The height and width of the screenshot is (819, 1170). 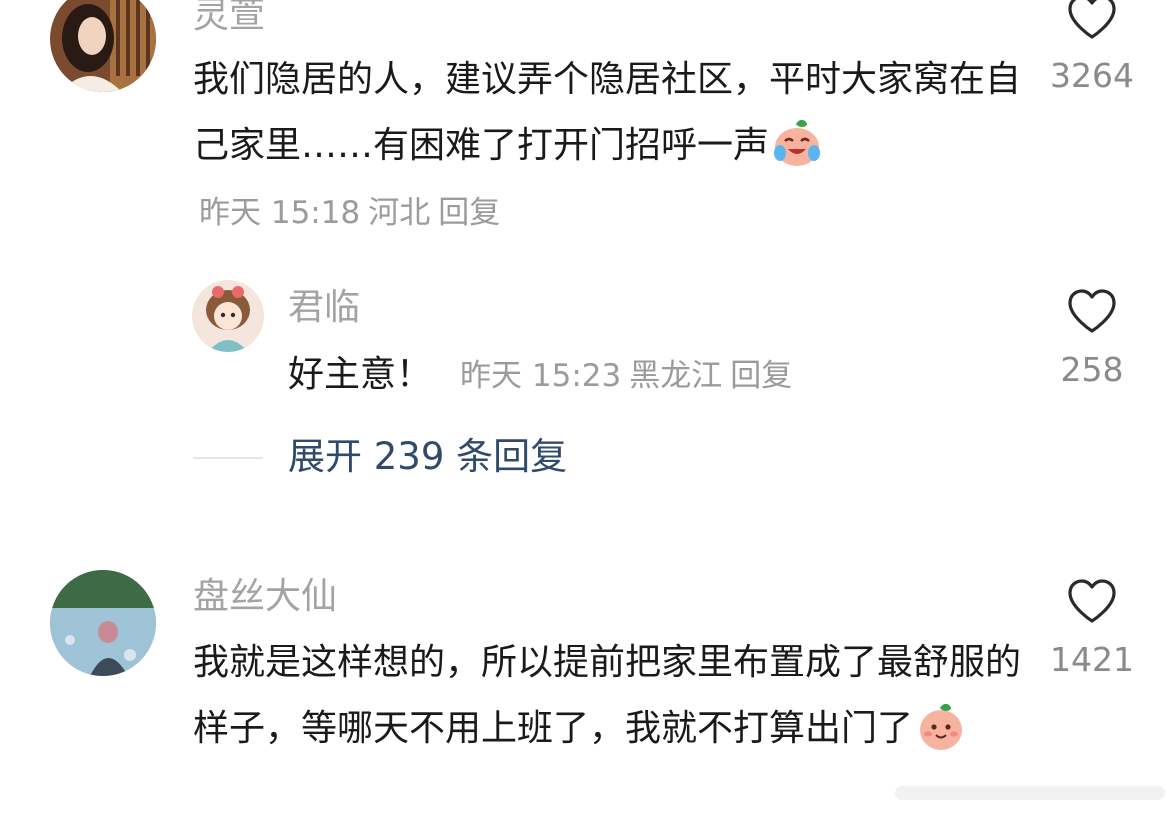 I want to click on like-count: 258, so click(x=1092, y=369).